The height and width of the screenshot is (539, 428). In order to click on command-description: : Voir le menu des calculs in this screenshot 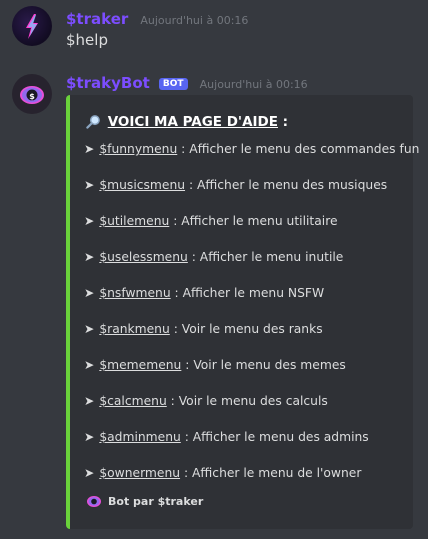, I will do `click(247, 401)`.